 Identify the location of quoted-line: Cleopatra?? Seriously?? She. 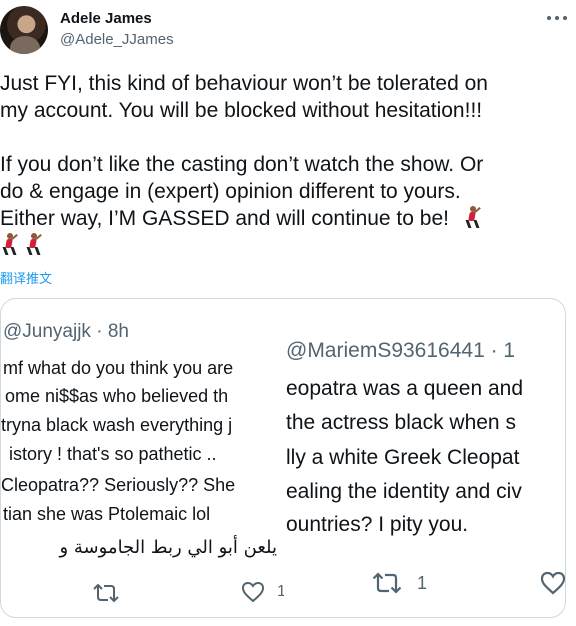
(118, 485).